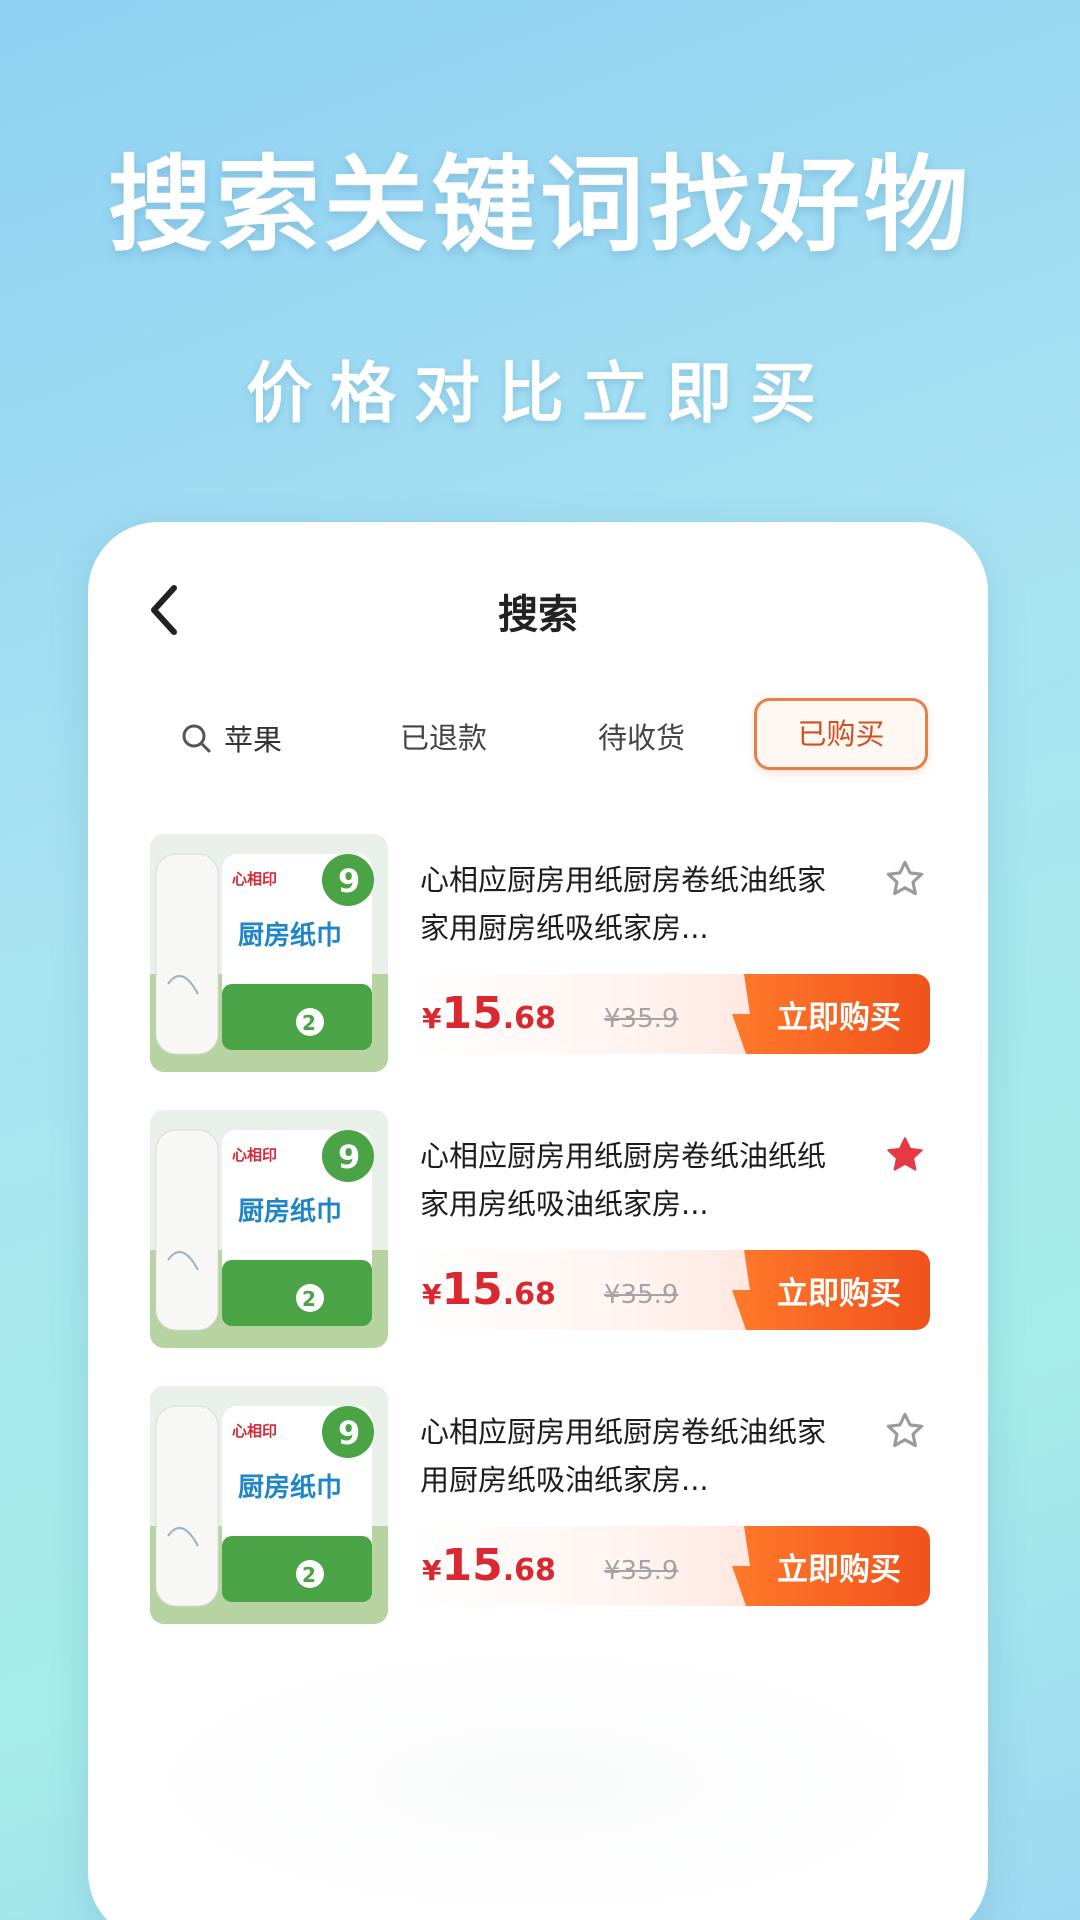 The width and height of the screenshot is (1080, 1920). I want to click on search-keyword: 苹果, so click(231, 738).